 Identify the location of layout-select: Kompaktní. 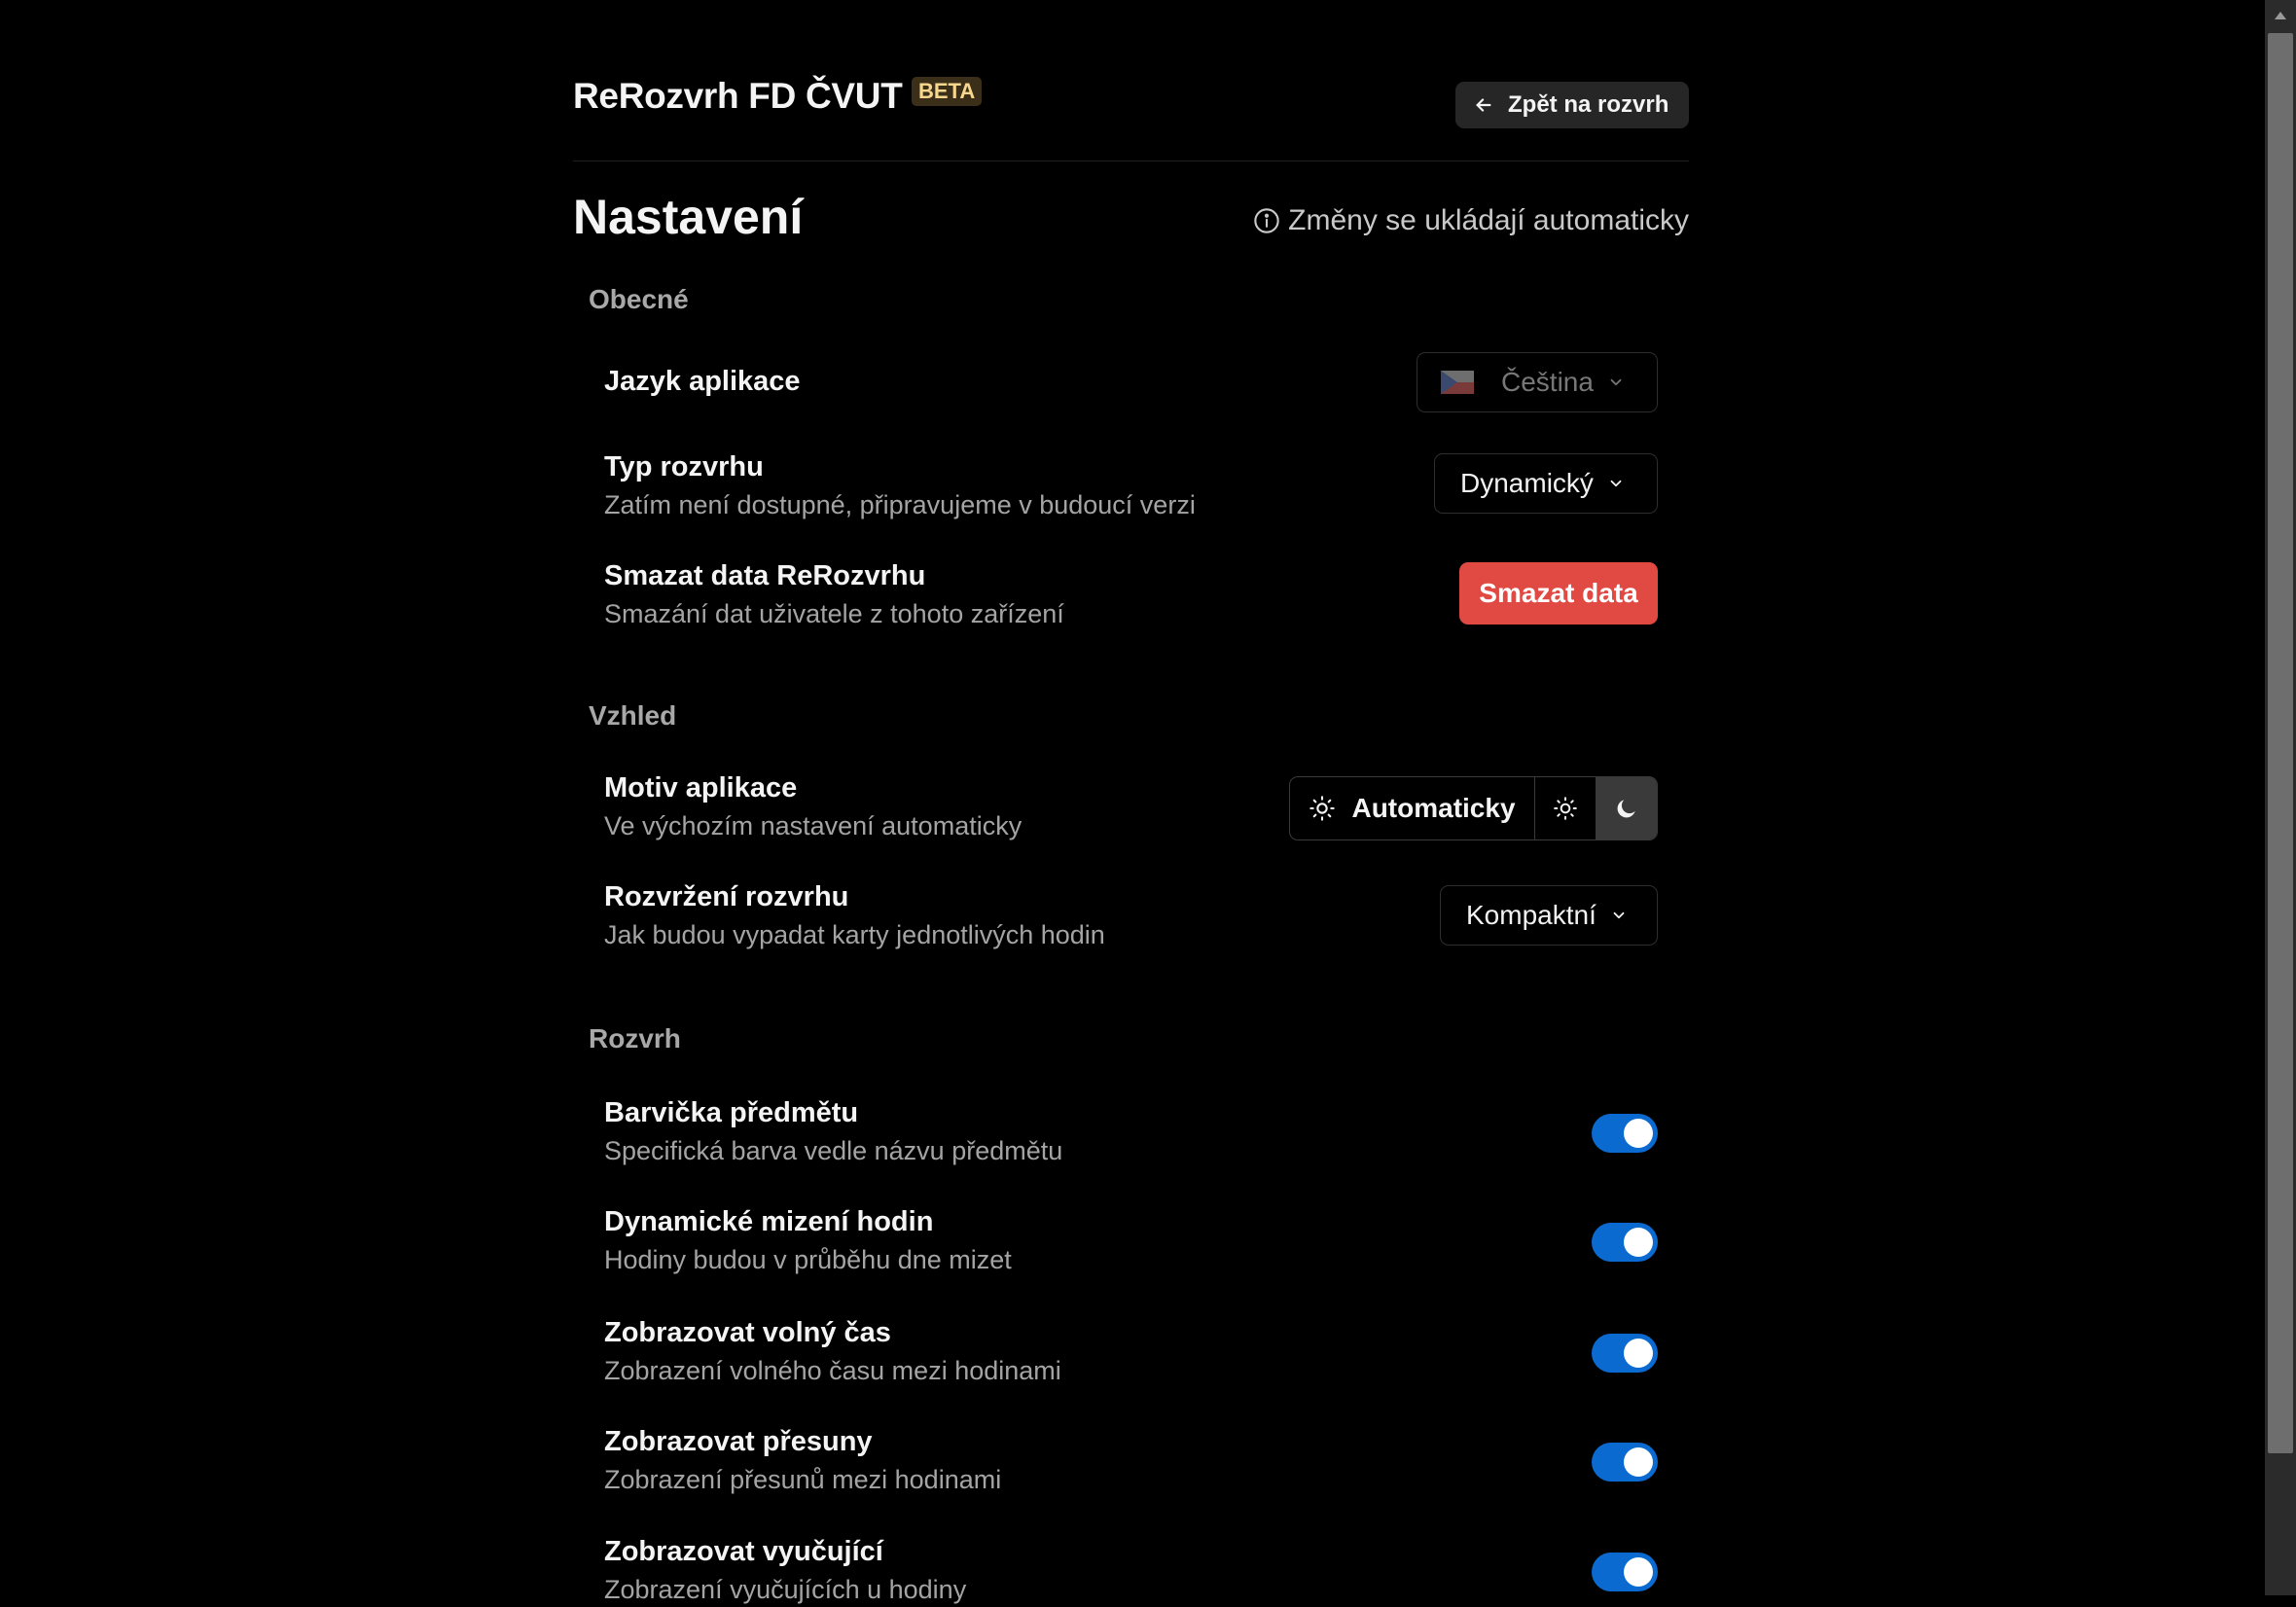
(1549, 915).